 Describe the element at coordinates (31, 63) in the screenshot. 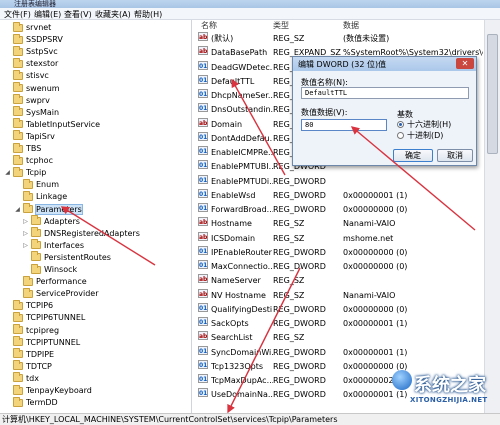

I see `tree-item: stexstor` at that location.